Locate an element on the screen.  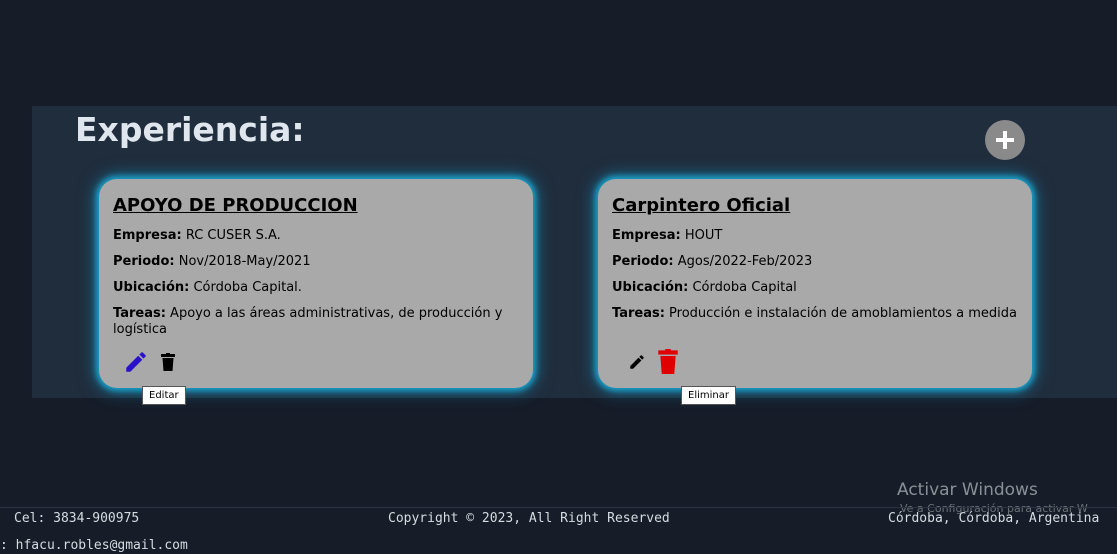
period-field: Periodo: Nov/2018-May/2021 is located at coordinates (316, 262).